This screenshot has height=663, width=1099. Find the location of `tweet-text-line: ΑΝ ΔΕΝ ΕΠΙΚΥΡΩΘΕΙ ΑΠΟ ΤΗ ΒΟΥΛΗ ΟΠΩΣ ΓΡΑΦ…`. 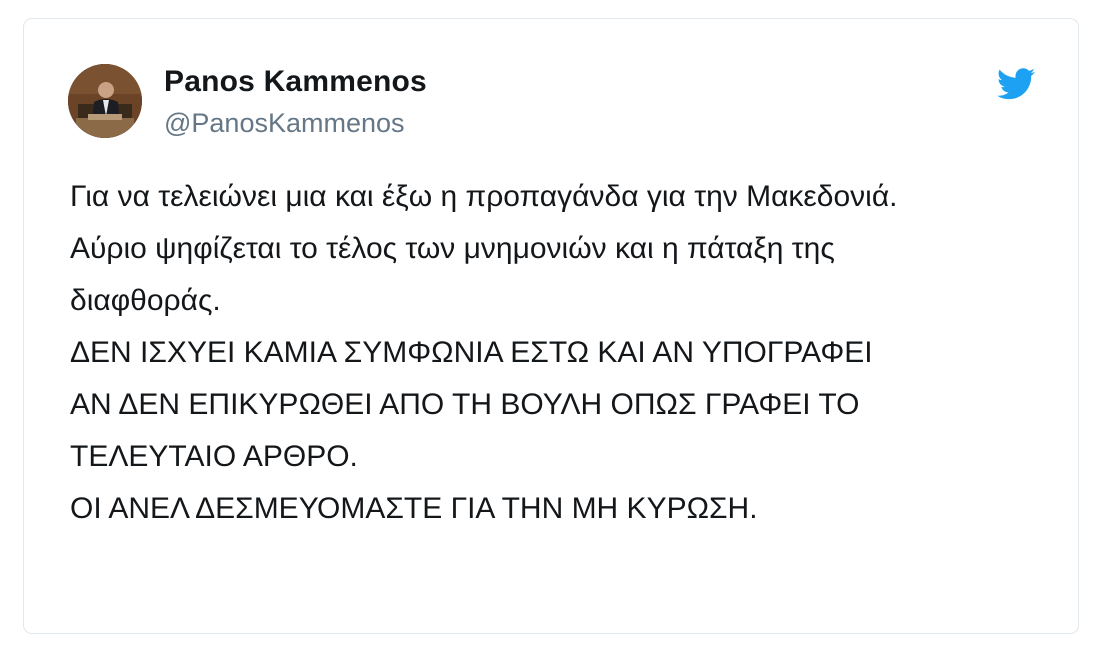

tweet-text-line: ΑΝ ΔΕΝ ΕΠΙΚΥΡΩΘΕΙ ΑΠΟ ΤΗ ΒΟΥΛΗ ΟΠΩΣ ΓΡΑΦ… is located at coordinates (465, 404).